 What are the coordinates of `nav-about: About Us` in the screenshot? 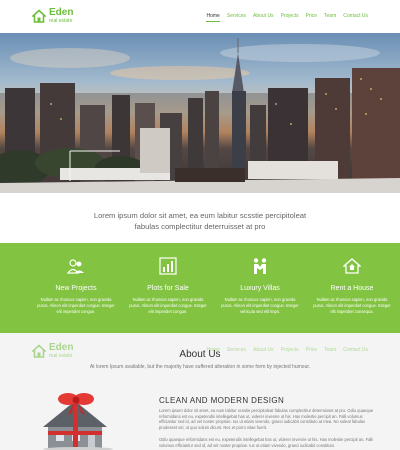 It's located at (263, 17).